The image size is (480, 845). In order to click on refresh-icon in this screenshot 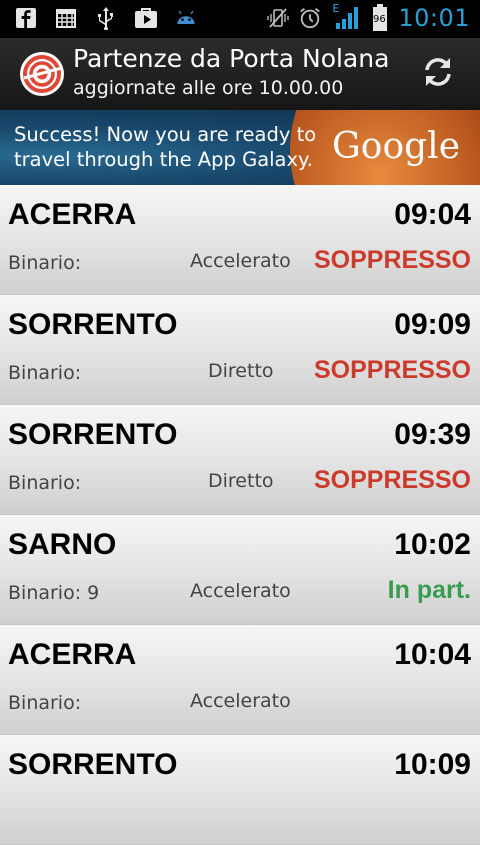, I will do `click(438, 74)`.